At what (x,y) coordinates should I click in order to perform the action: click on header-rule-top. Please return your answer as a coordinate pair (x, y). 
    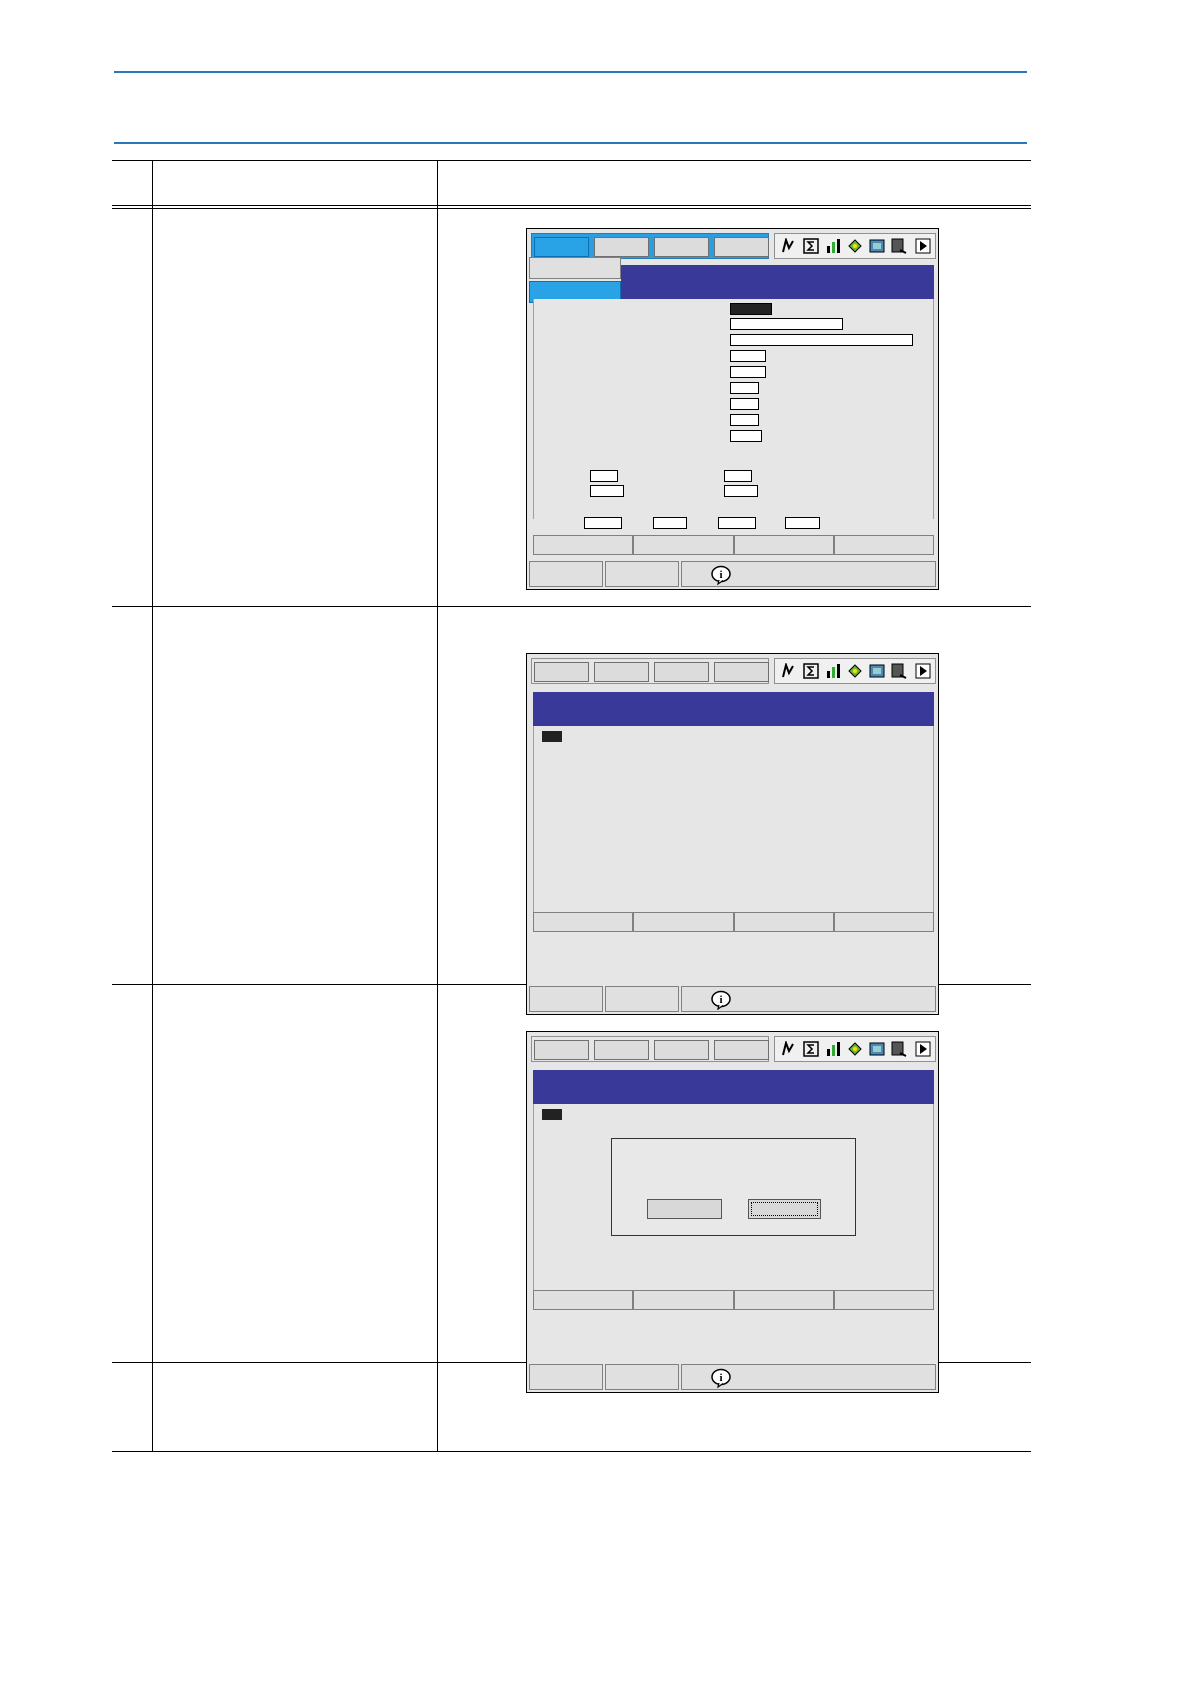
    Looking at the image, I should click on (570, 72).